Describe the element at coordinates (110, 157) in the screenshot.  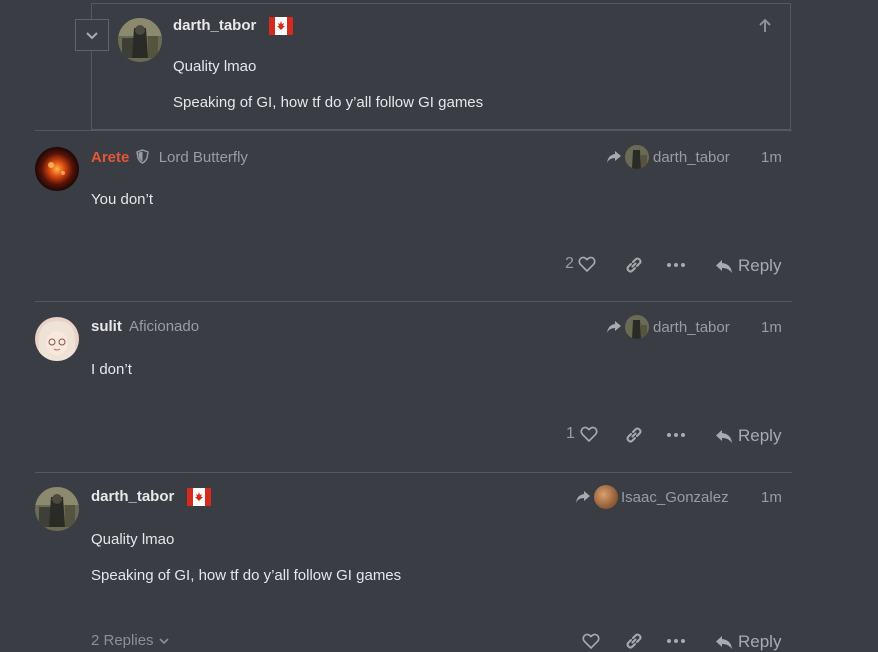
I see `username: Arete` at that location.